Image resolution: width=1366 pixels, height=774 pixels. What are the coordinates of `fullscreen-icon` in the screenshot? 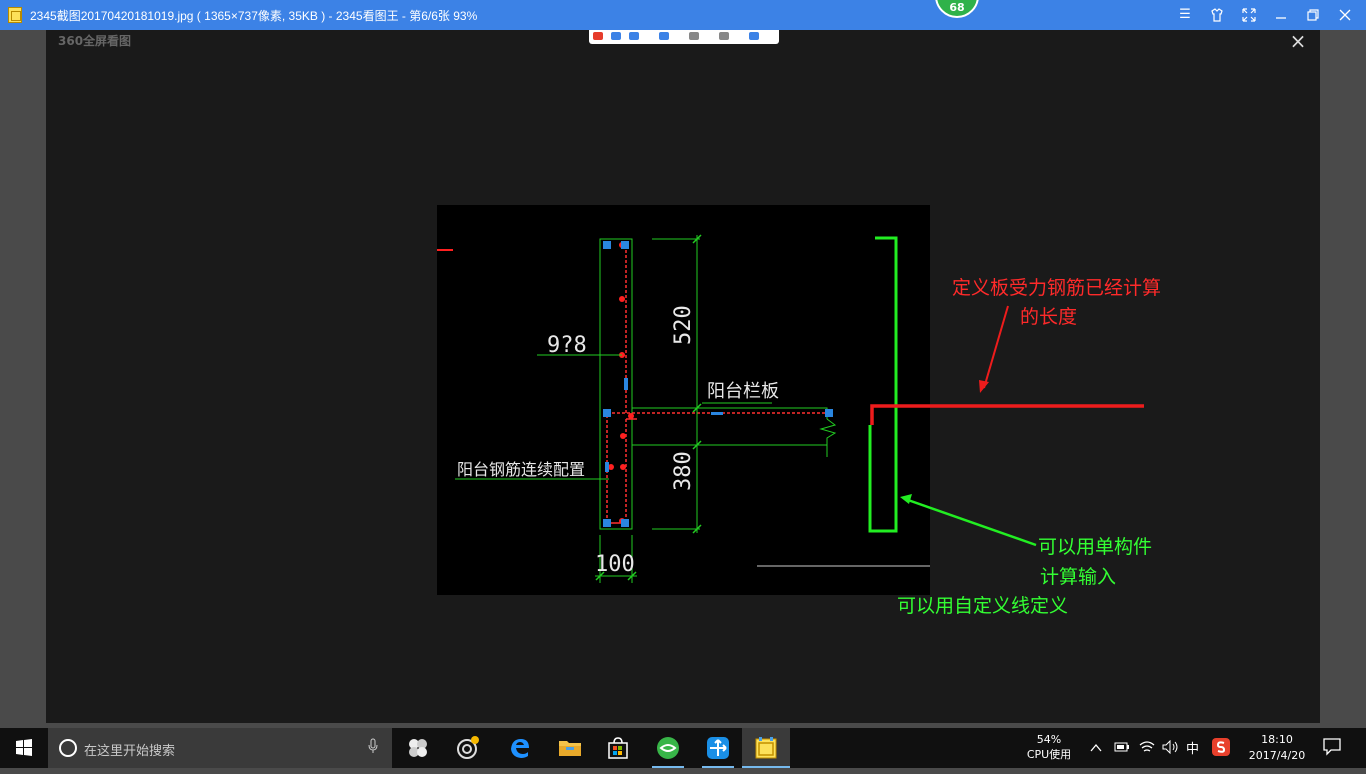 It's located at (1249, 15).